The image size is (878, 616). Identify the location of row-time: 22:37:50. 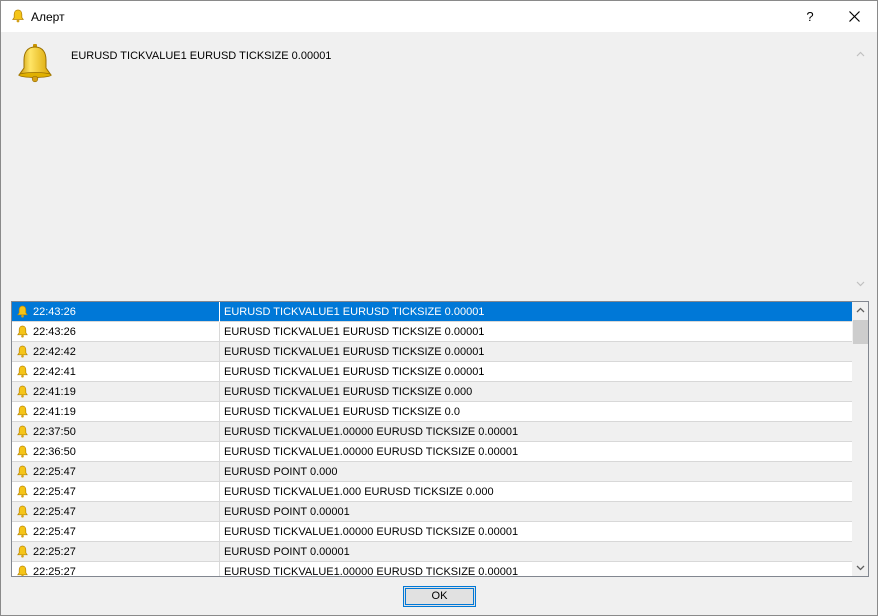
(54, 432).